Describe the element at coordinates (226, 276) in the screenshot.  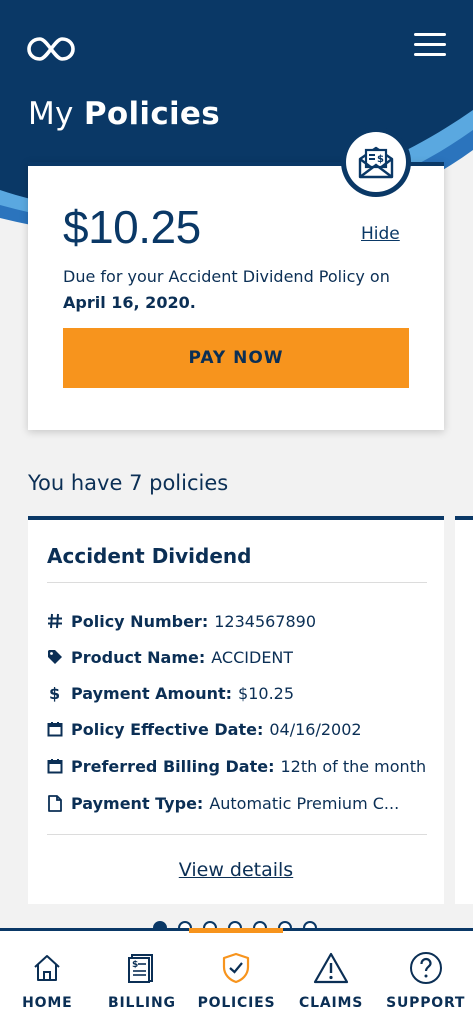
I see `due-prefix: Due for your Accident Dividend Policy on` at that location.